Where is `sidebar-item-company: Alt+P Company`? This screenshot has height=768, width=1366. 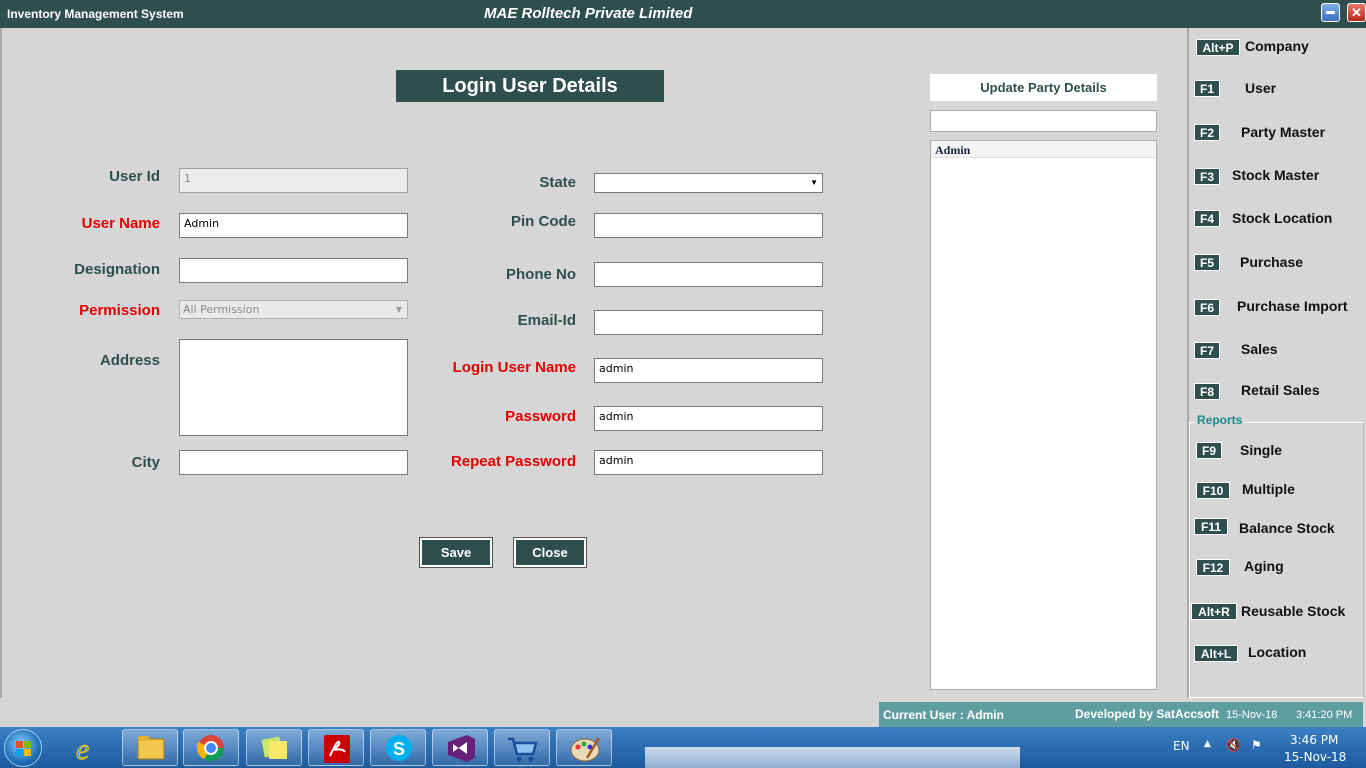
sidebar-item-company: Alt+P Company is located at coordinates (1278, 48).